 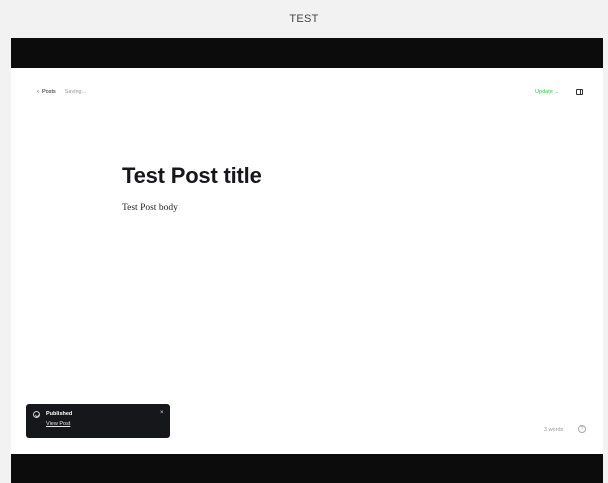 What do you see at coordinates (307, 92) in the screenshot?
I see `editor-header: ‹ Posts Saving... Update ⌄` at bounding box center [307, 92].